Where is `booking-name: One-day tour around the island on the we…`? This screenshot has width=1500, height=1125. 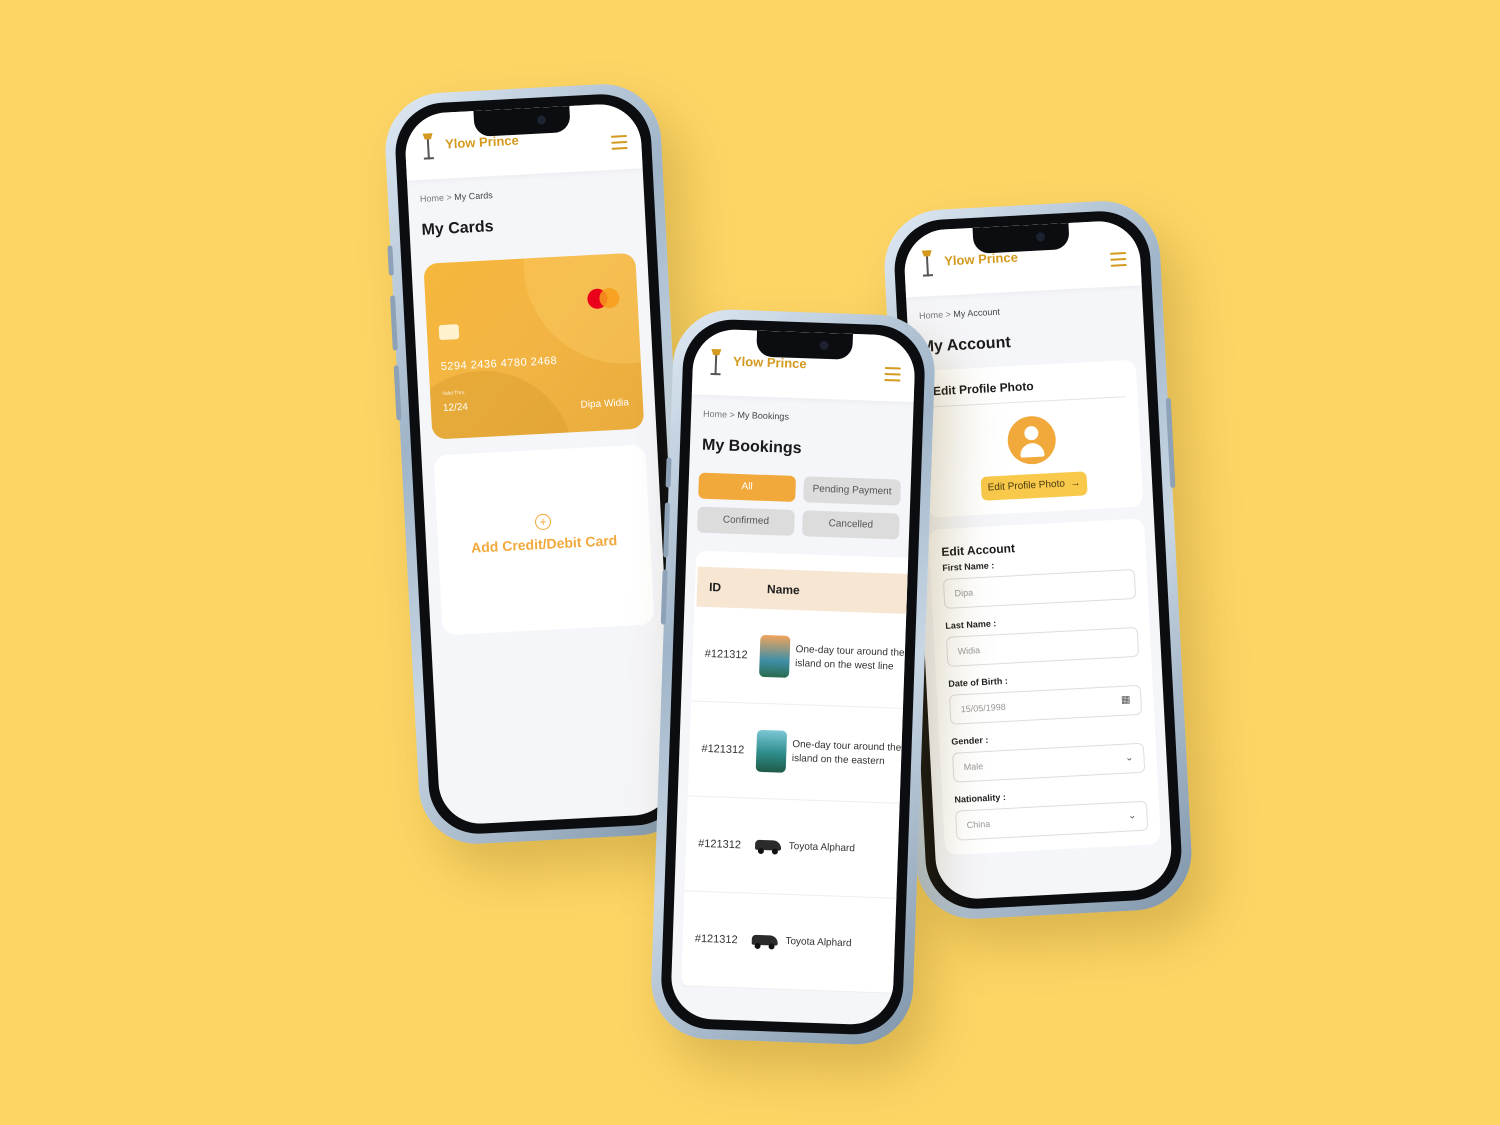
booking-name: One-day tour around the island on the we… is located at coordinates (849, 659).